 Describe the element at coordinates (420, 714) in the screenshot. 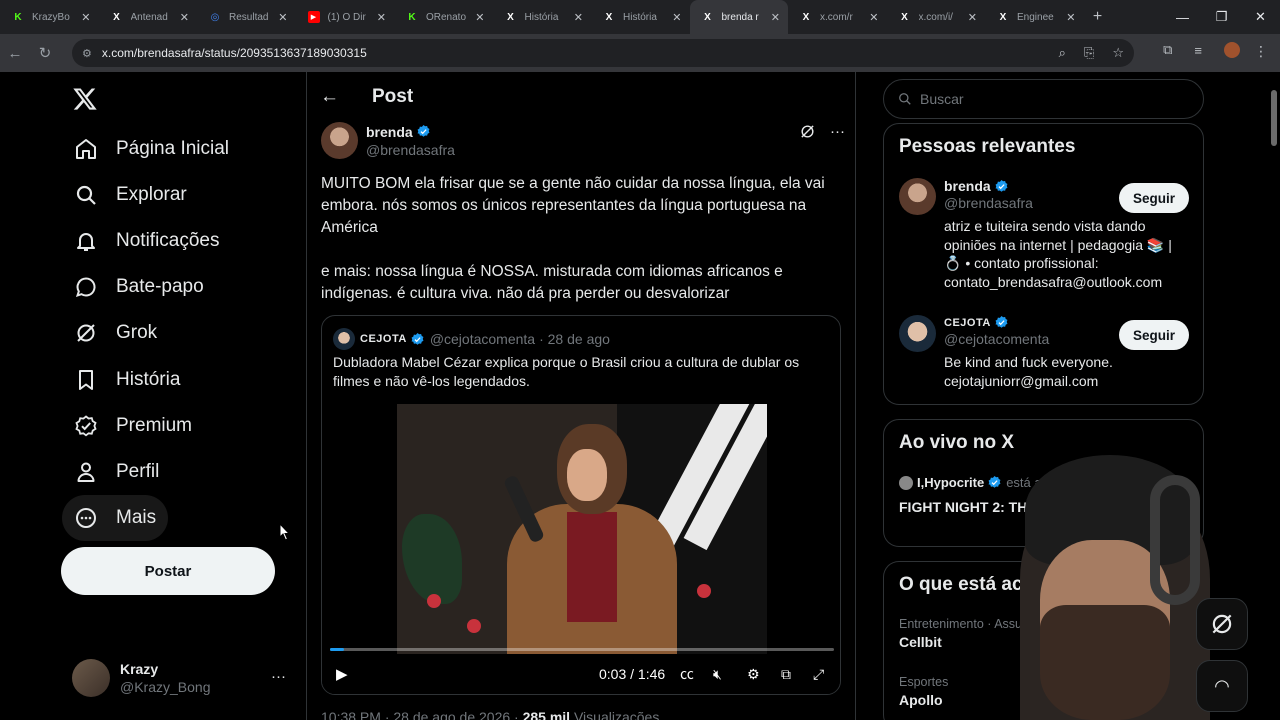

I see `post-timestamp: 10:38 PM · 28 de ago de 2026 ·` at that location.